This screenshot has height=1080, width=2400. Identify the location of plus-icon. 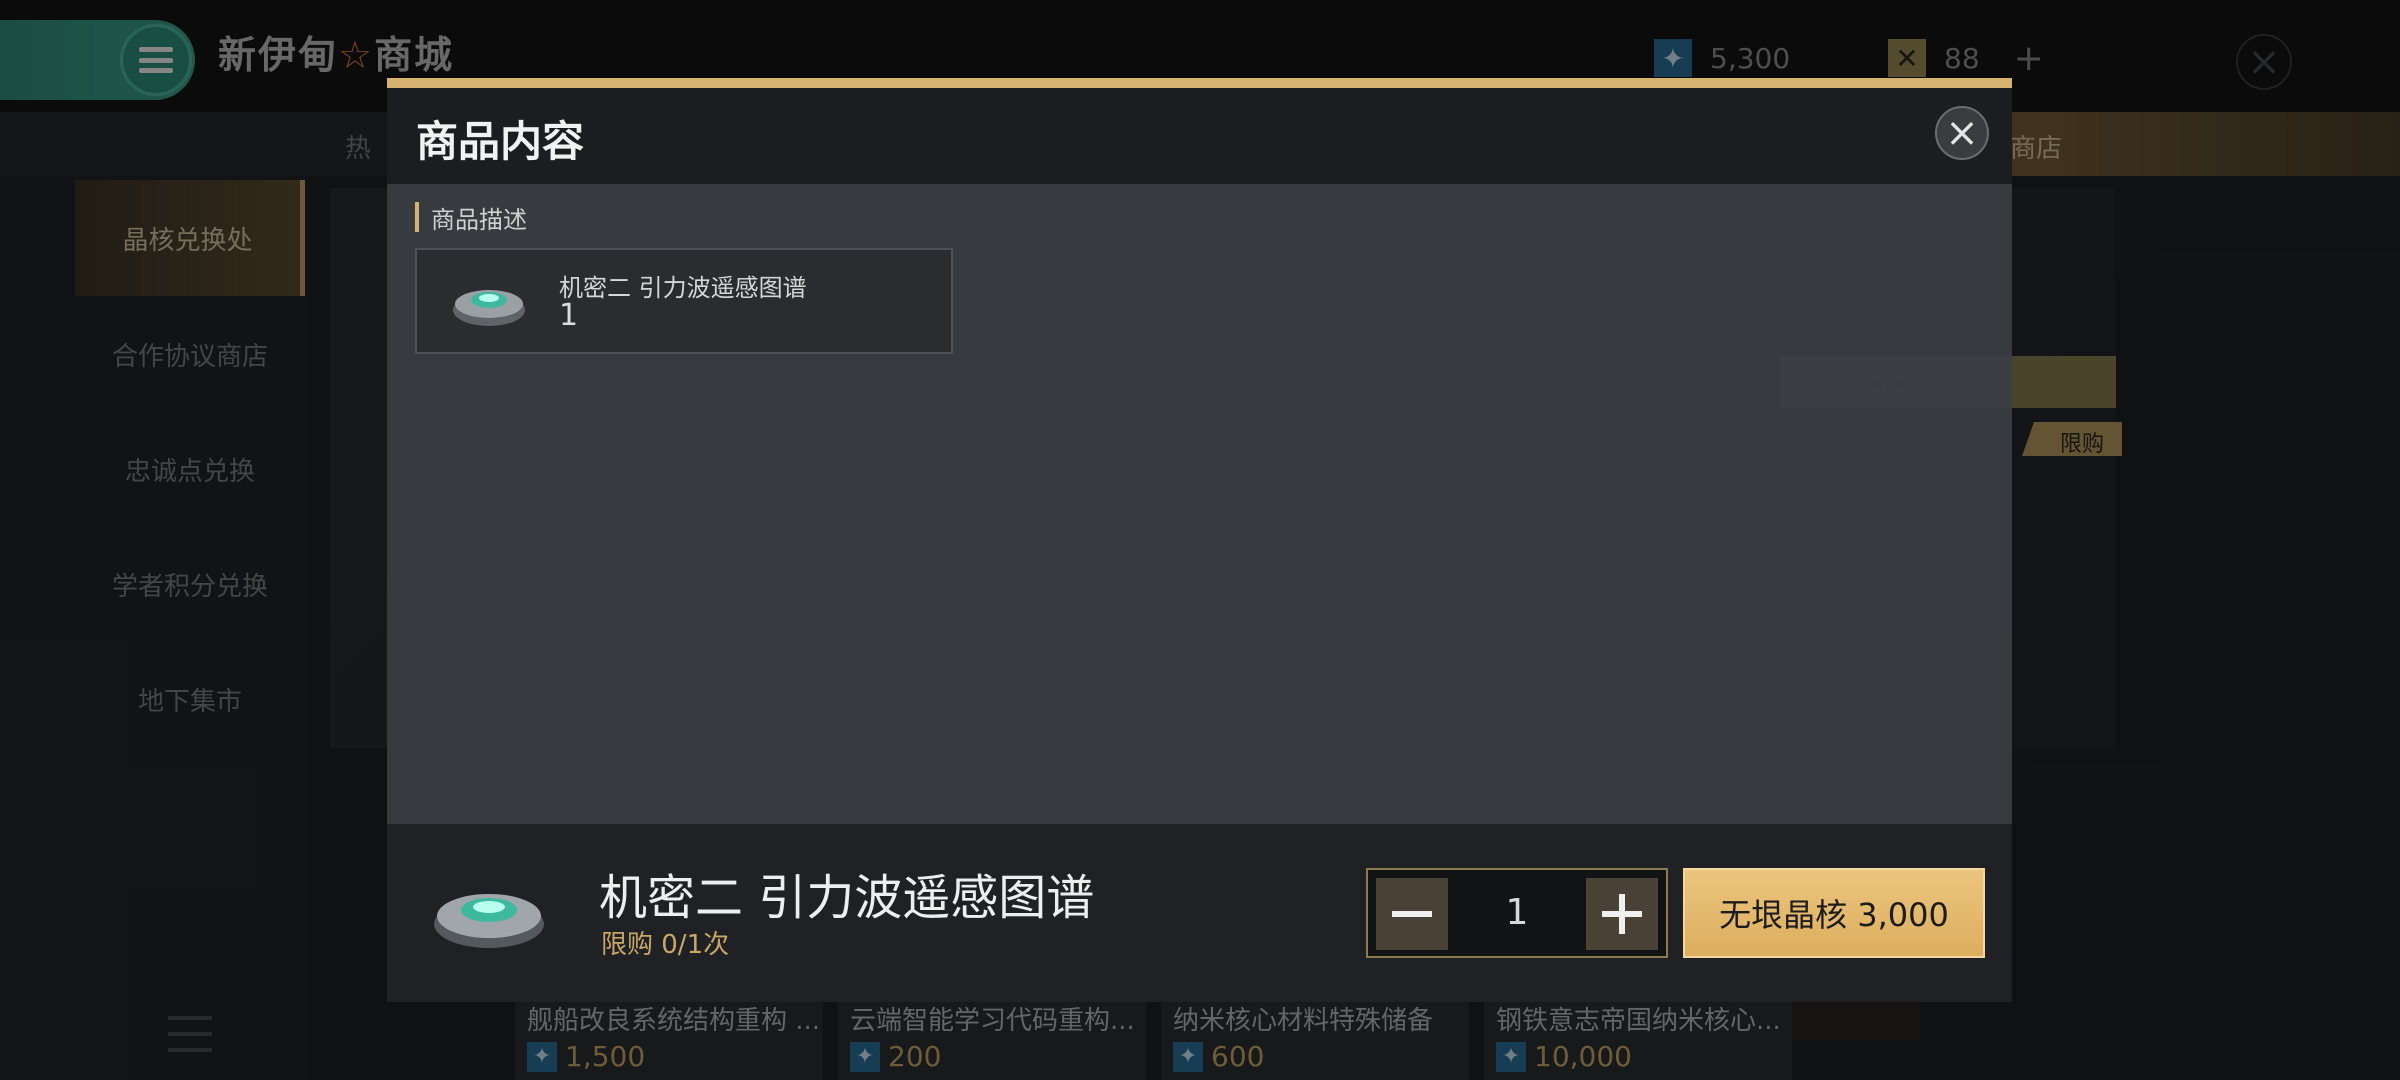
(1622, 914).